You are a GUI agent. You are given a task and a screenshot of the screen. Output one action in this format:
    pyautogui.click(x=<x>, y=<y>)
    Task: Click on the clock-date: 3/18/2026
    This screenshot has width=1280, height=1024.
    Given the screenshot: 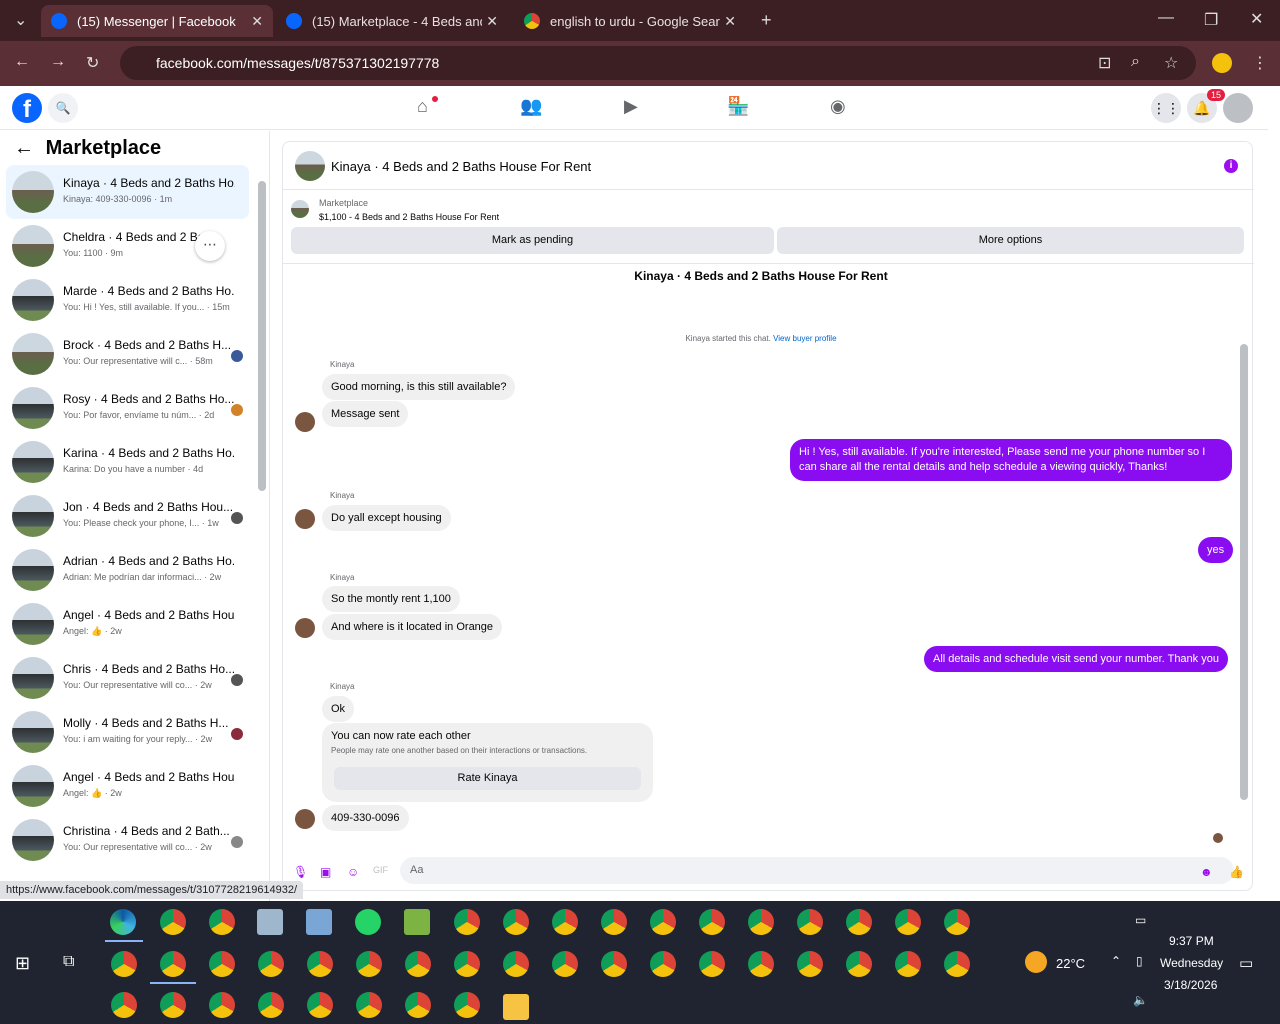 What is the action you would take?
    pyautogui.click(x=1190, y=985)
    